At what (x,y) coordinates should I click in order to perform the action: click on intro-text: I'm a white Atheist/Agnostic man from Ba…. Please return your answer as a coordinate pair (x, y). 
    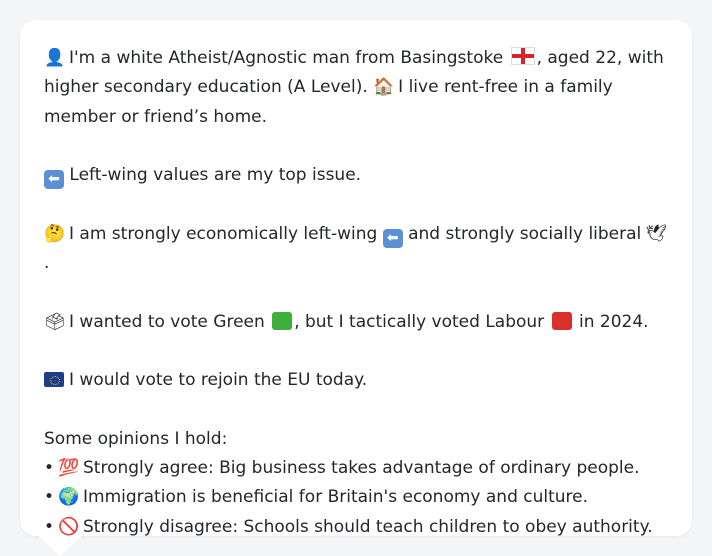
    Looking at the image, I should click on (286, 58).